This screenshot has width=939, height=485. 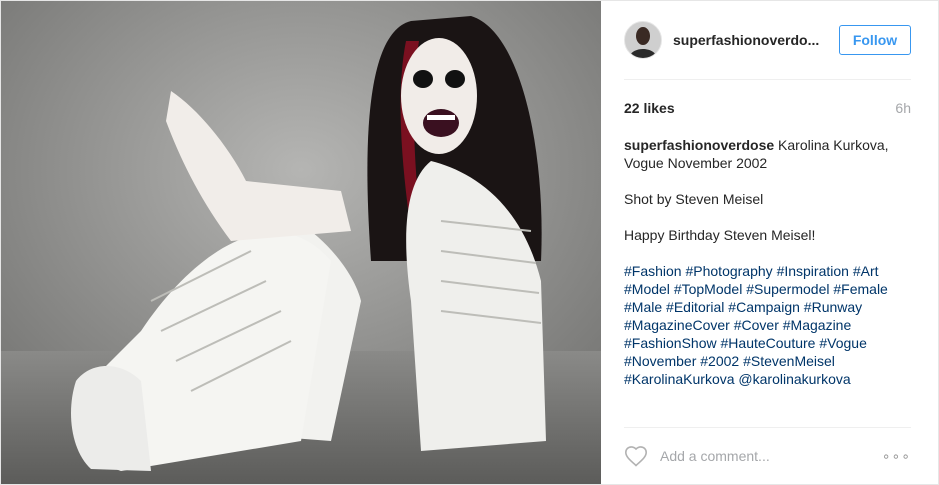 I want to click on hashtag-link: #Model, so click(x=647, y=289).